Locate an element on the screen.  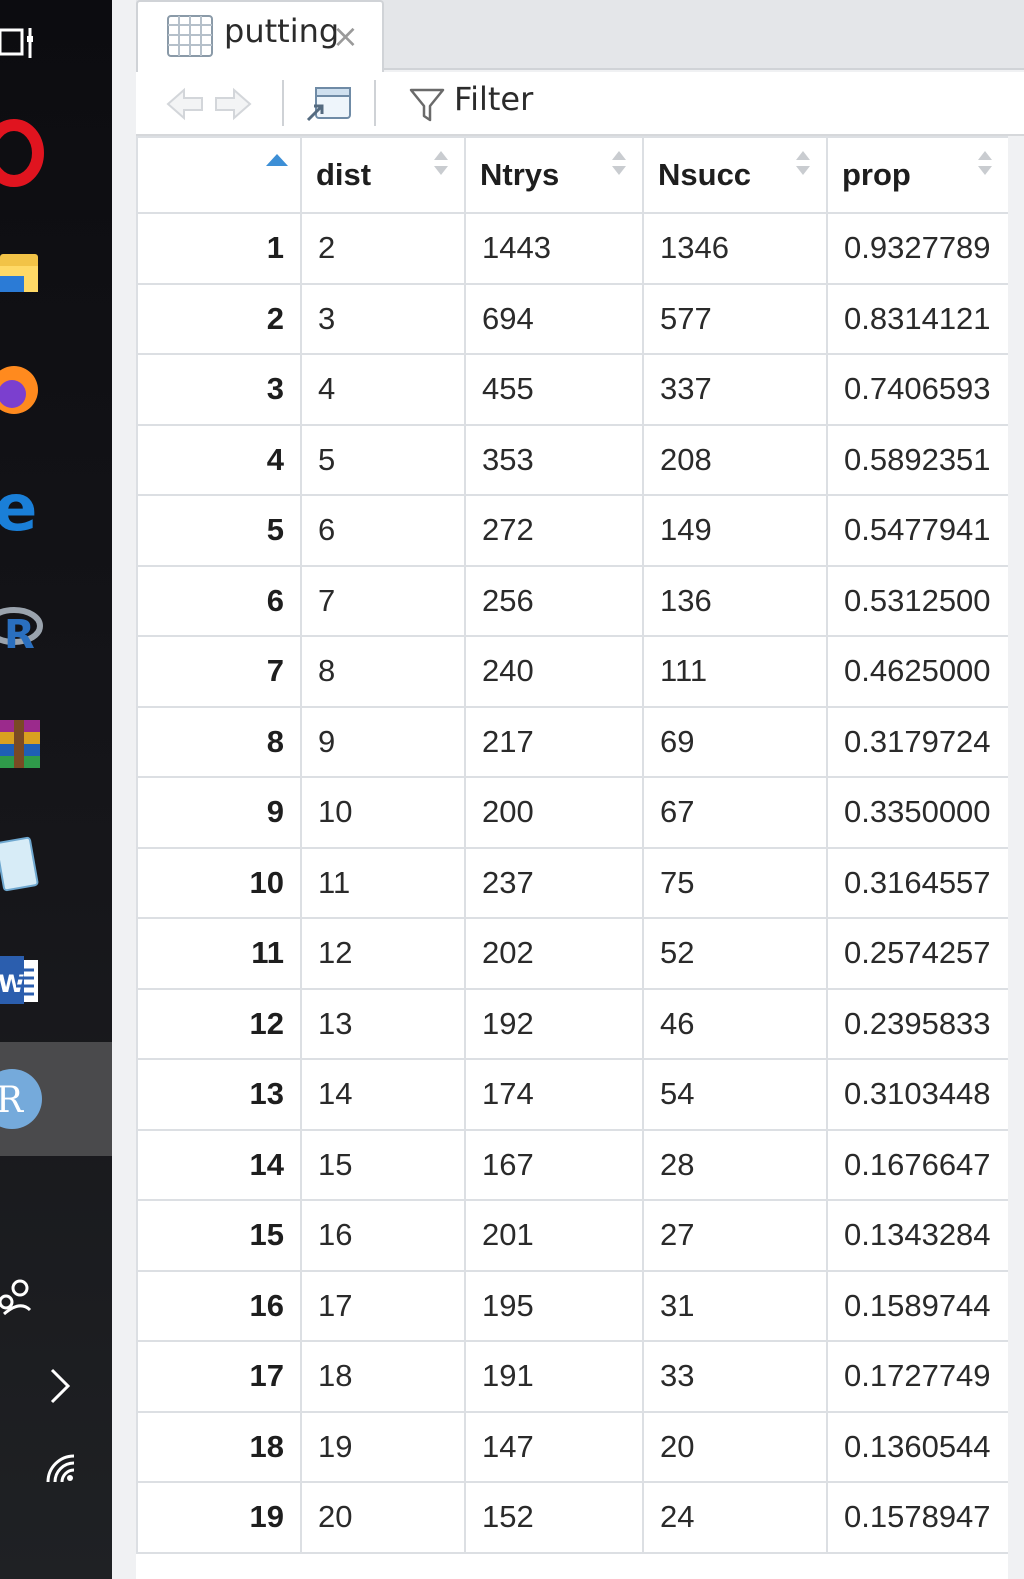
row-number-cell: 3 is located at coordinates (219, 389).